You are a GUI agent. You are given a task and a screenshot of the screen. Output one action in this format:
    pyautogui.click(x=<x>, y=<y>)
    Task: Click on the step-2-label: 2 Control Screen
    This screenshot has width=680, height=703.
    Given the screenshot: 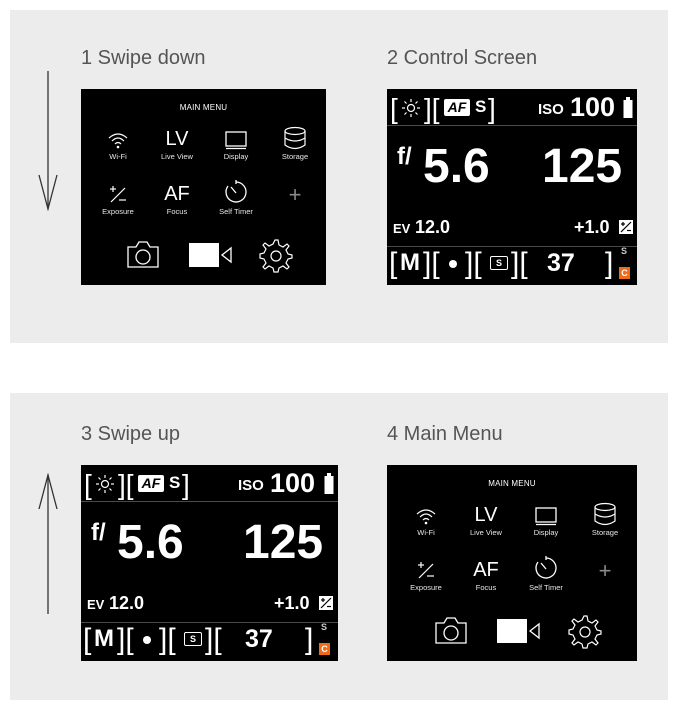 What is the action you would take?
    pyautogui.click(x=462, y=58)
    